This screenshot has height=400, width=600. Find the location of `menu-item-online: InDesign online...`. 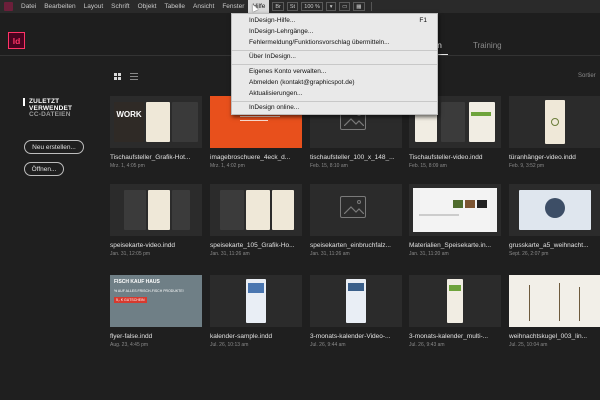

menu-item-online: InDesign online... is located at coordinates (274, 107).